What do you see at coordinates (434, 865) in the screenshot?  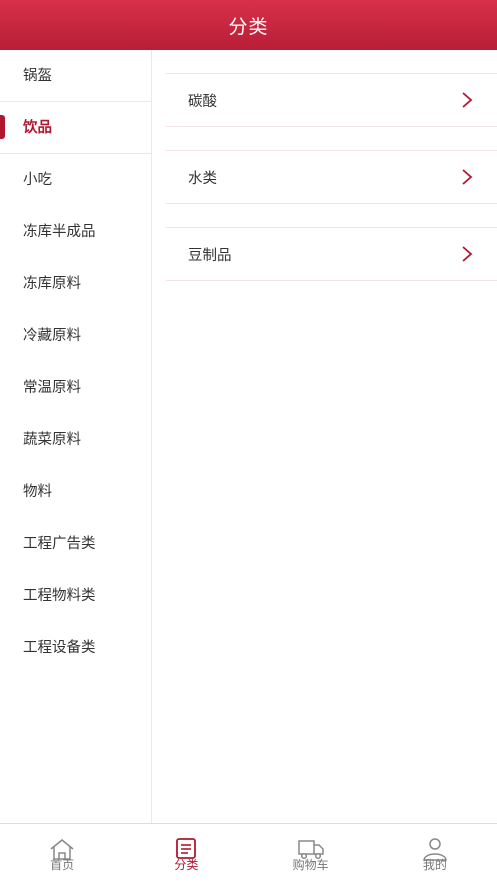 I see `tab-label: 我的` at bounding box center [434, 865].